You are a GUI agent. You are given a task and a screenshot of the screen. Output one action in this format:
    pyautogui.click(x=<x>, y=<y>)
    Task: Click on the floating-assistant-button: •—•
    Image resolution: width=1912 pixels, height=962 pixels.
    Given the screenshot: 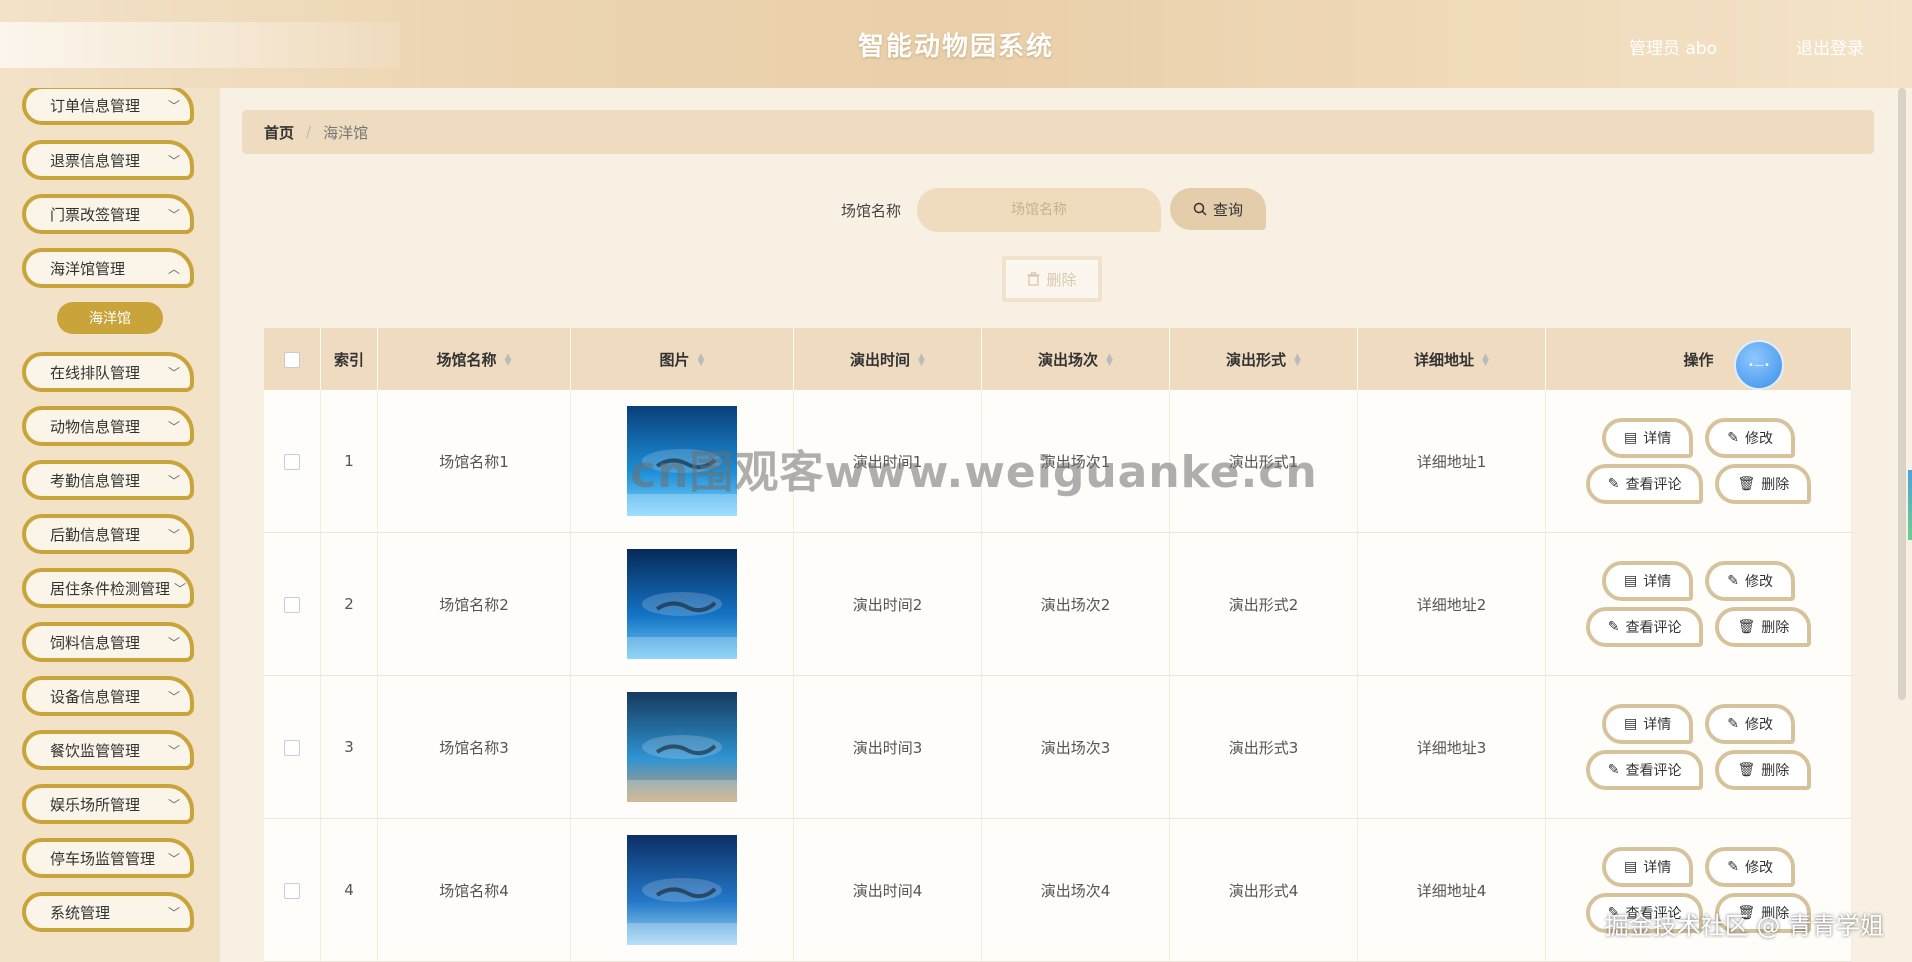 What is the action you would take?
    pyautogui.click(x=1759, y=365)
    